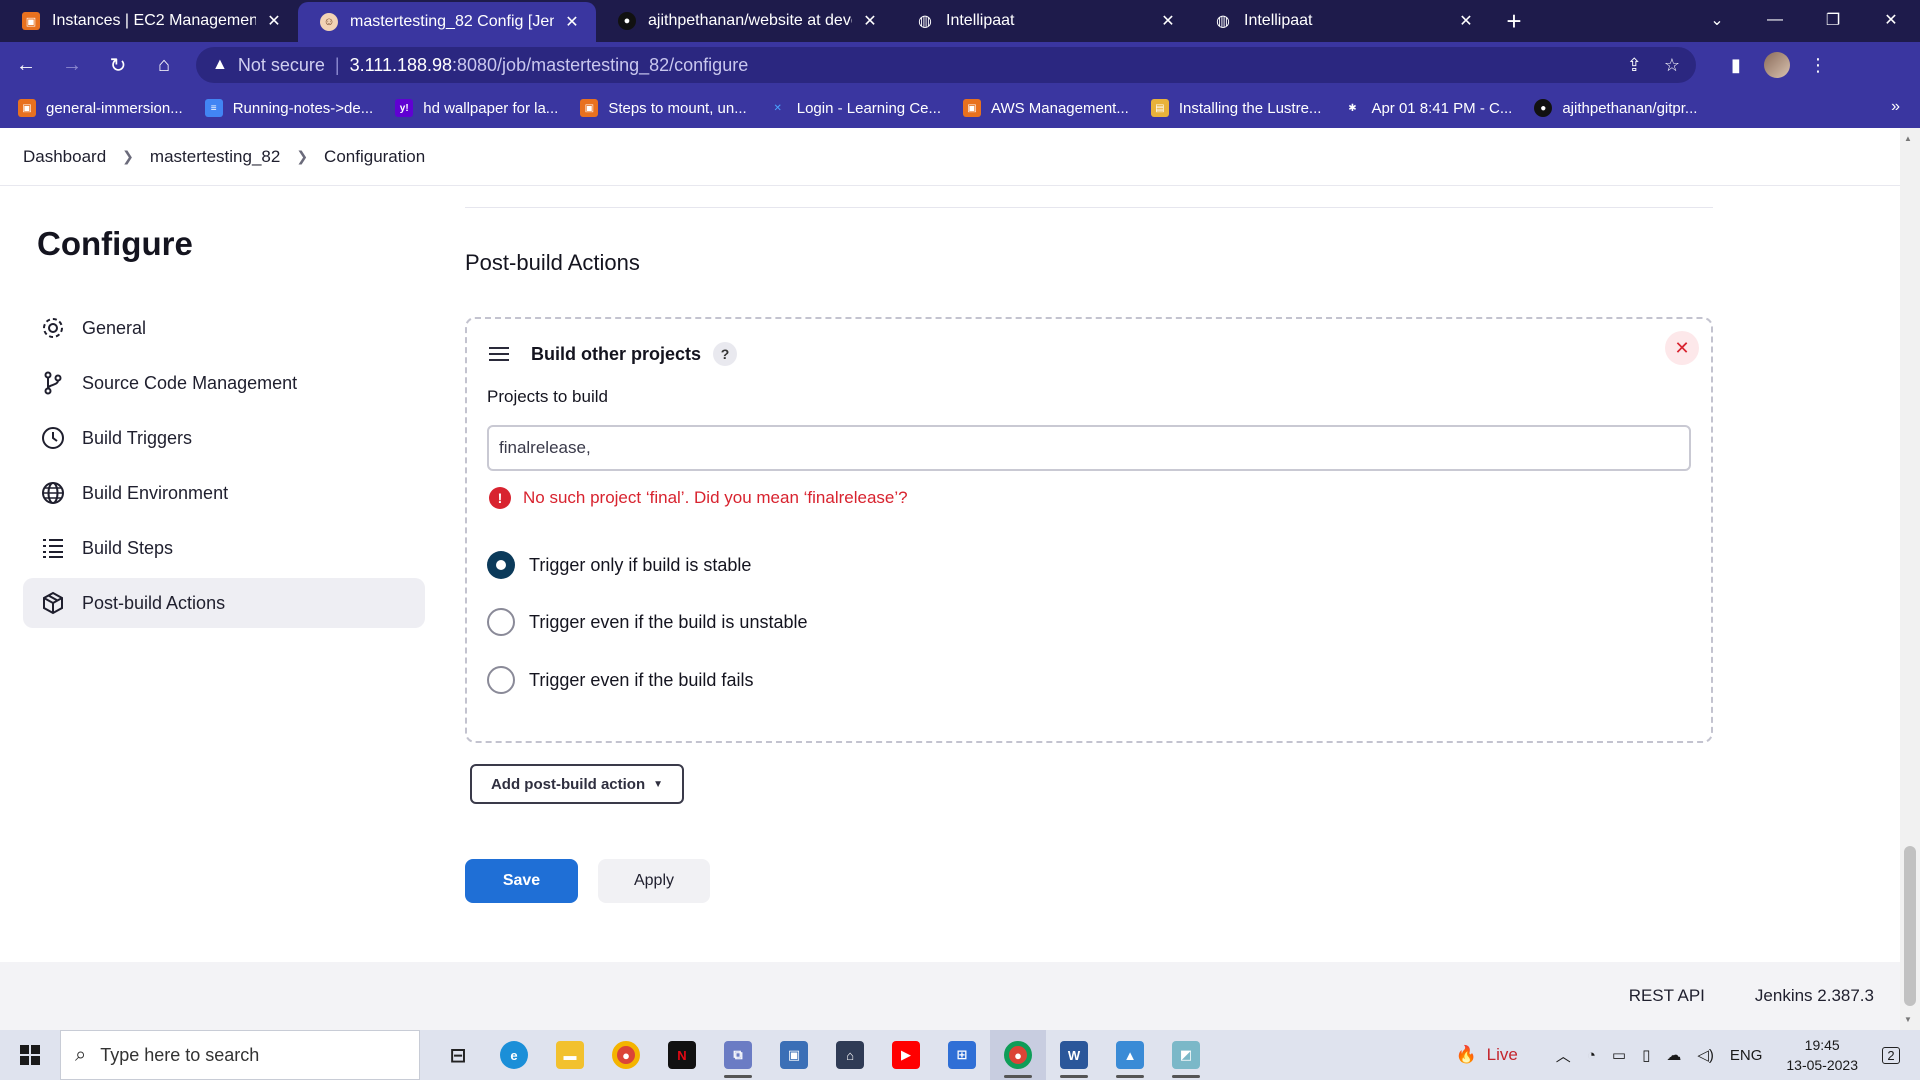 This screenshot has height=1080, width=1920. What do you see at coordinates (1634, 65) in the screenshot?
I see `share-icon: ⇪` at bounding box center [1634, 65].